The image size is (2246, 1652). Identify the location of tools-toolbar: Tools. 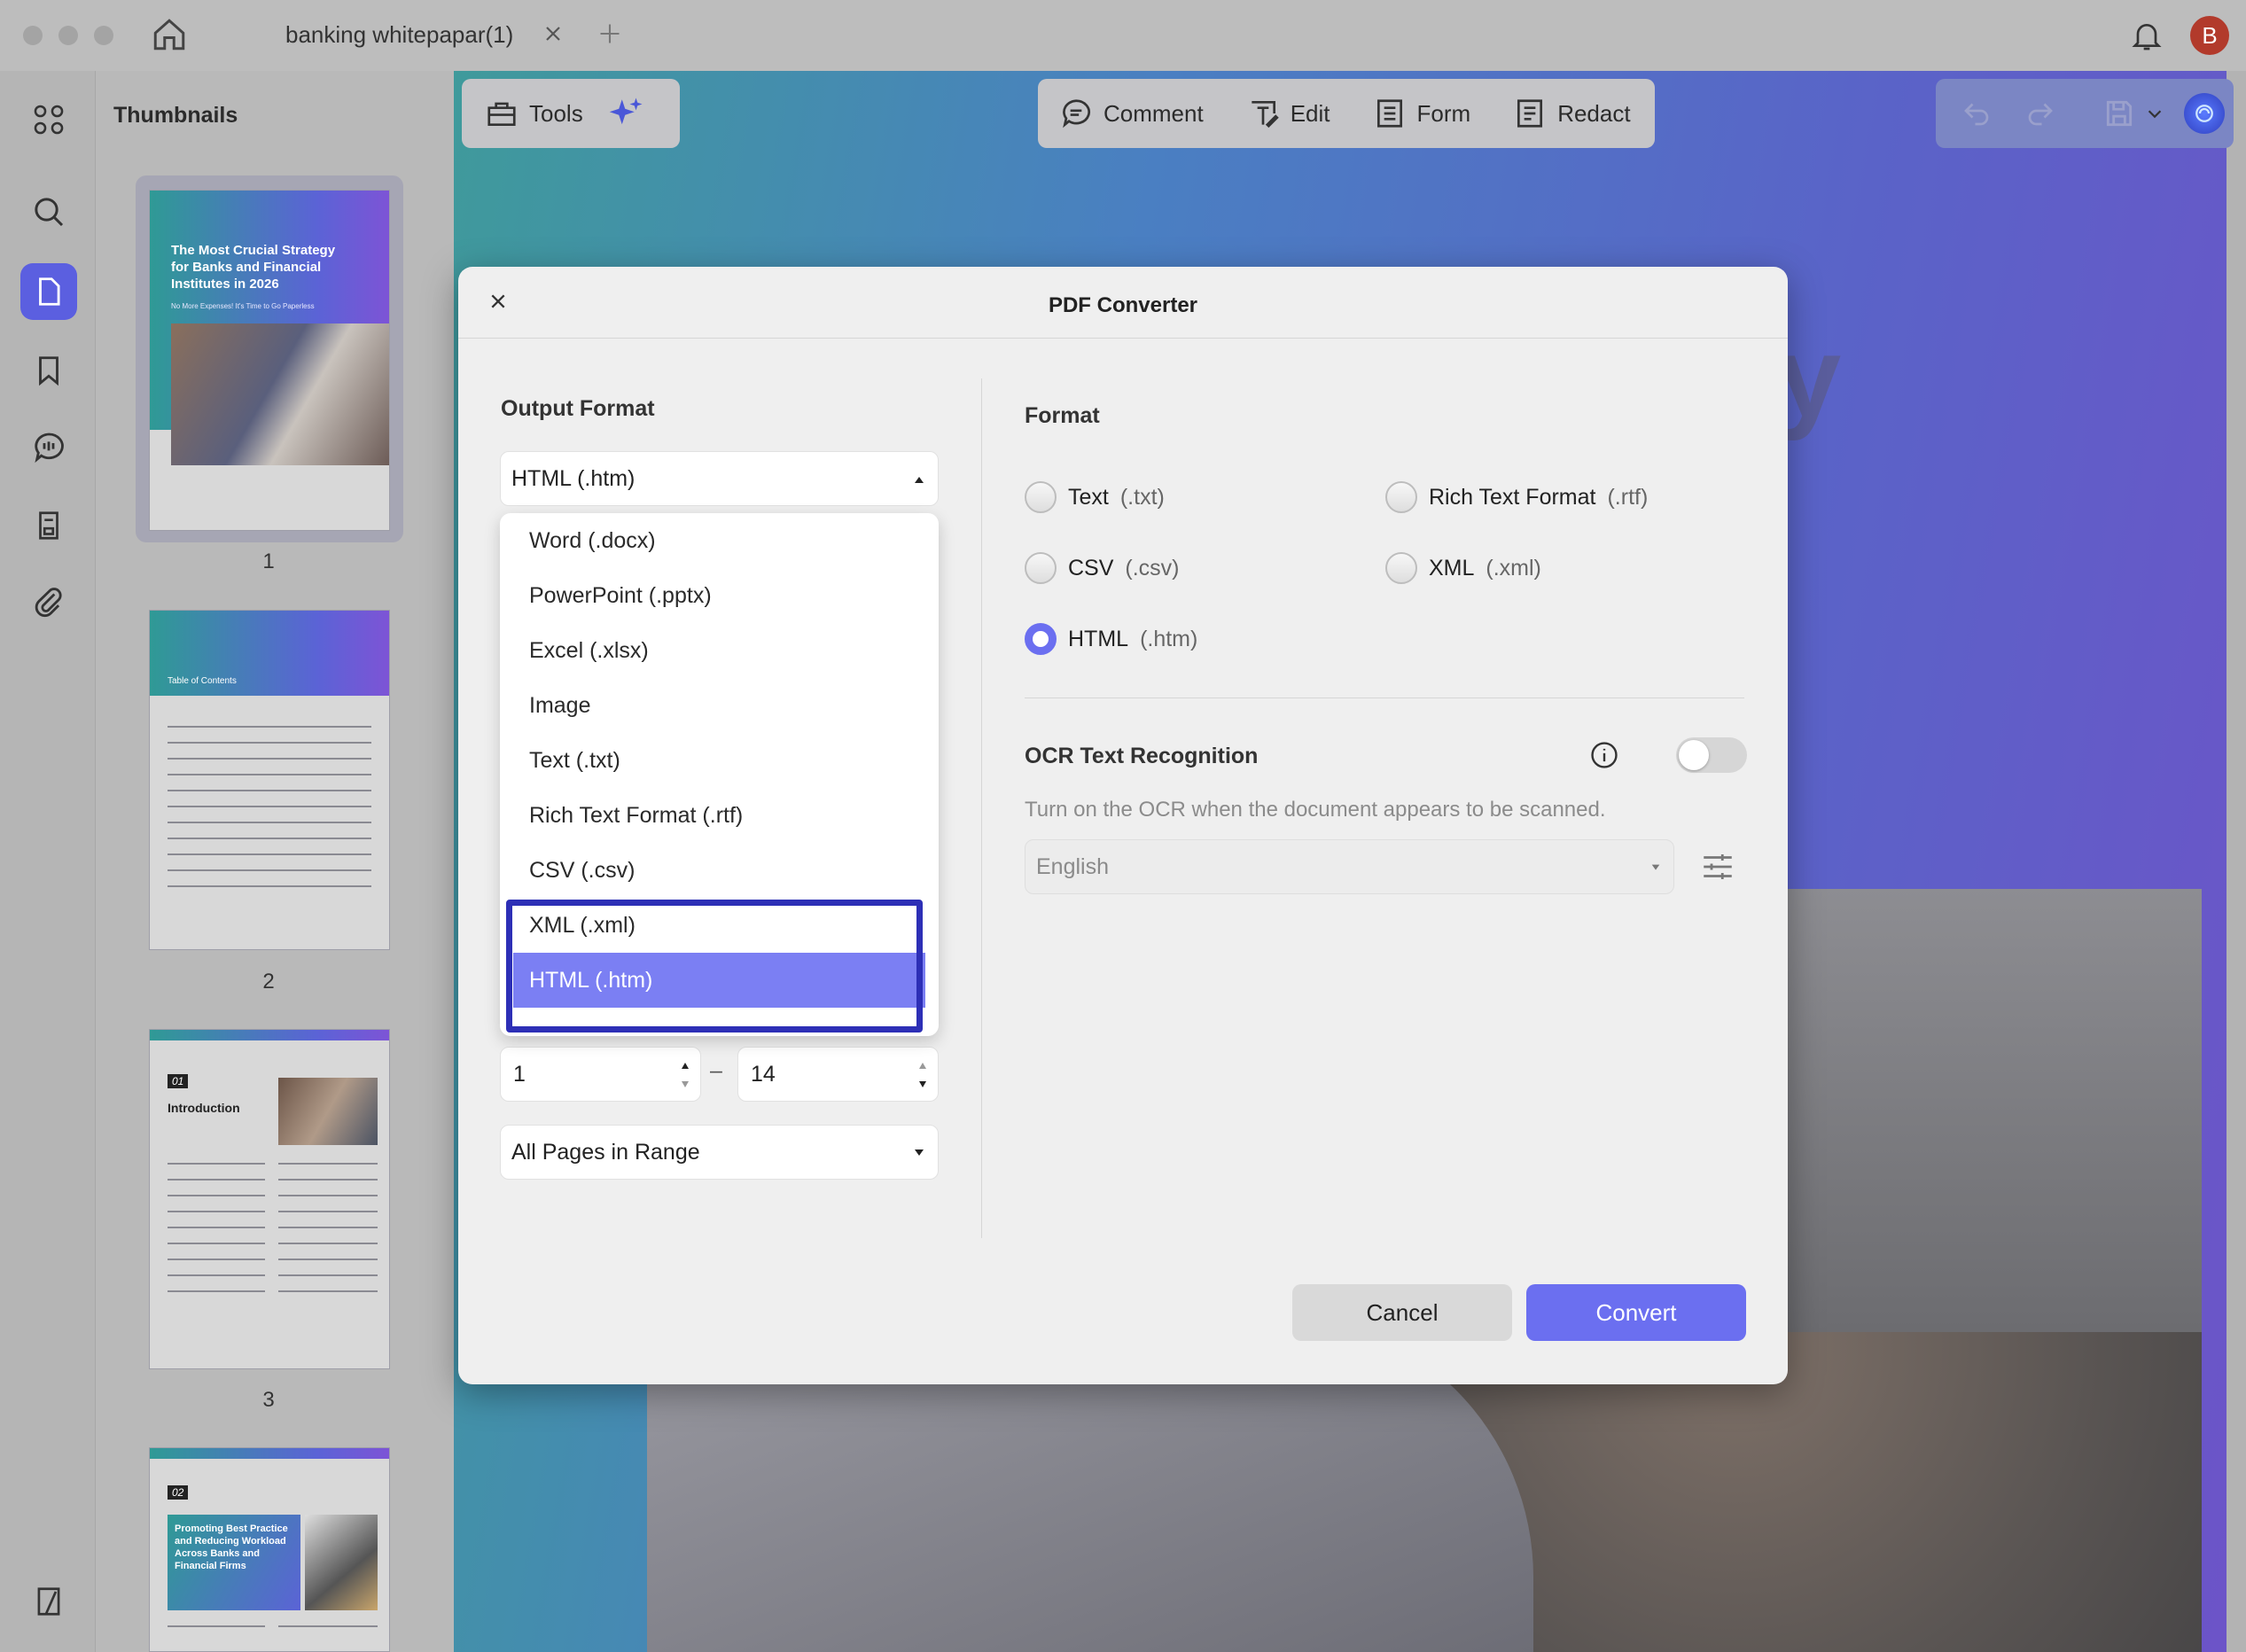
(571, 113).